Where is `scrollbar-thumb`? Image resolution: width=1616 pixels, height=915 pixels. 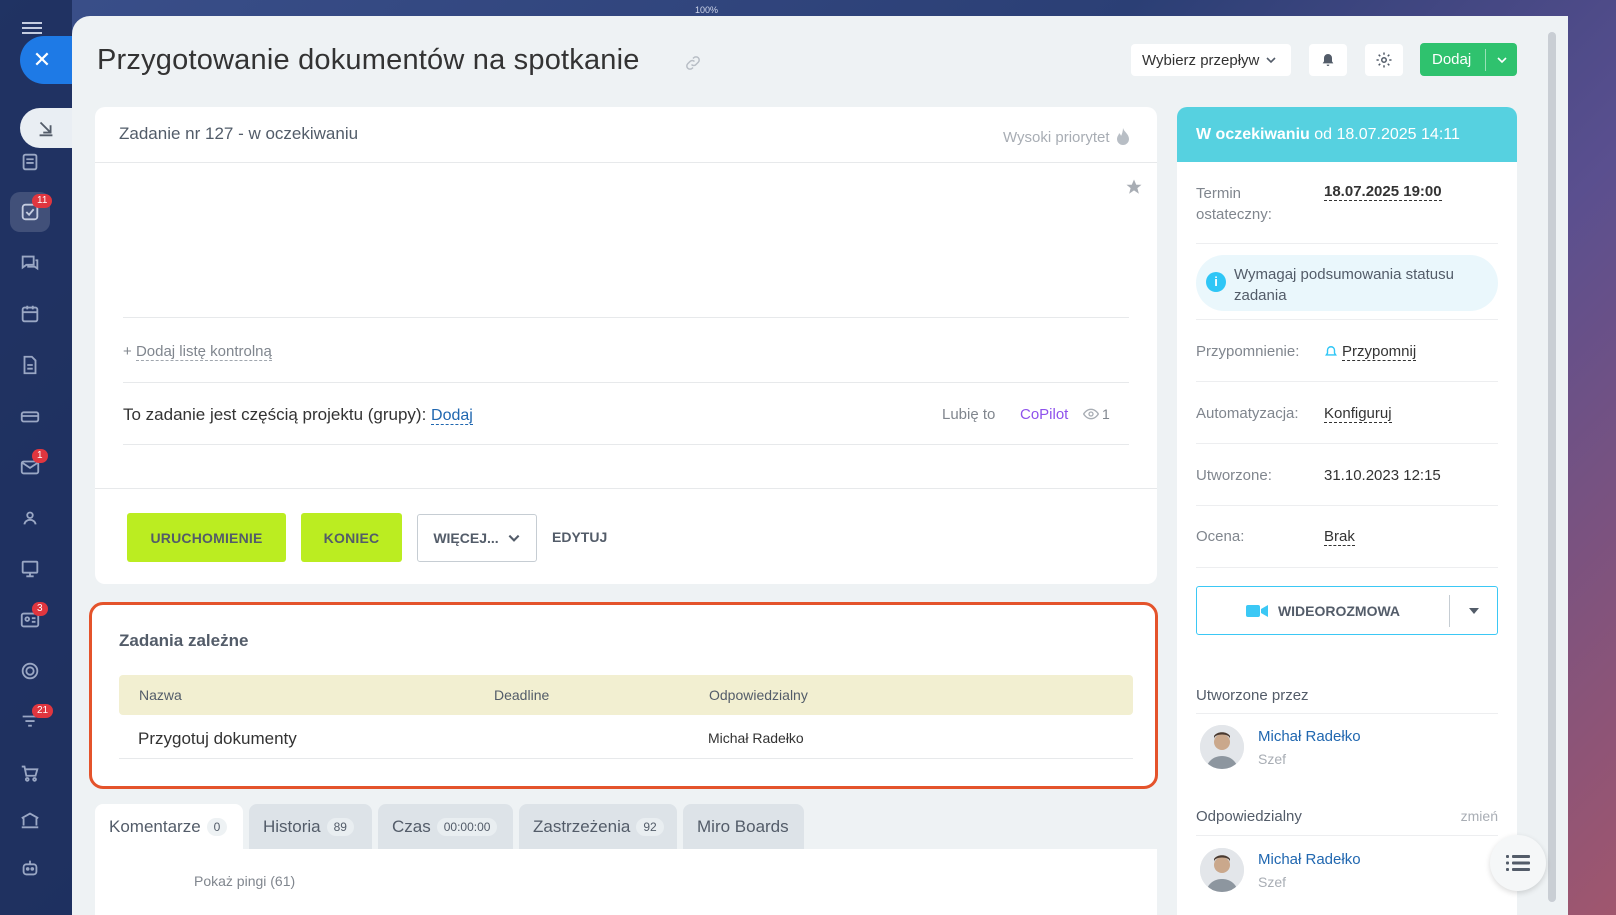 scrollbar-thumb is located at coordinates (1552, 467).